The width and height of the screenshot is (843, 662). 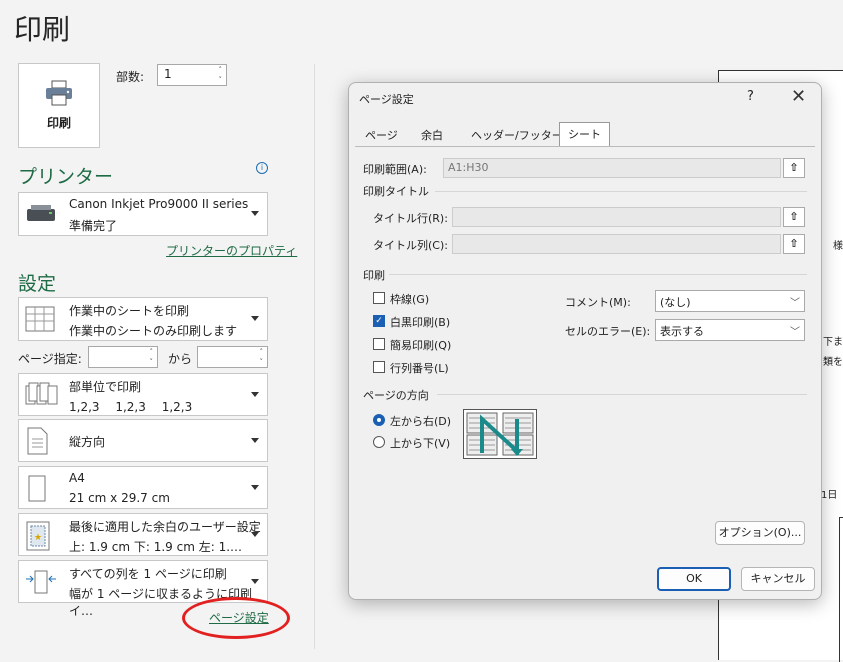 What do you see at coordinates (829, 495) in the screenshot?
I see `preview-text: 1日` at bounding box center [829, 495].